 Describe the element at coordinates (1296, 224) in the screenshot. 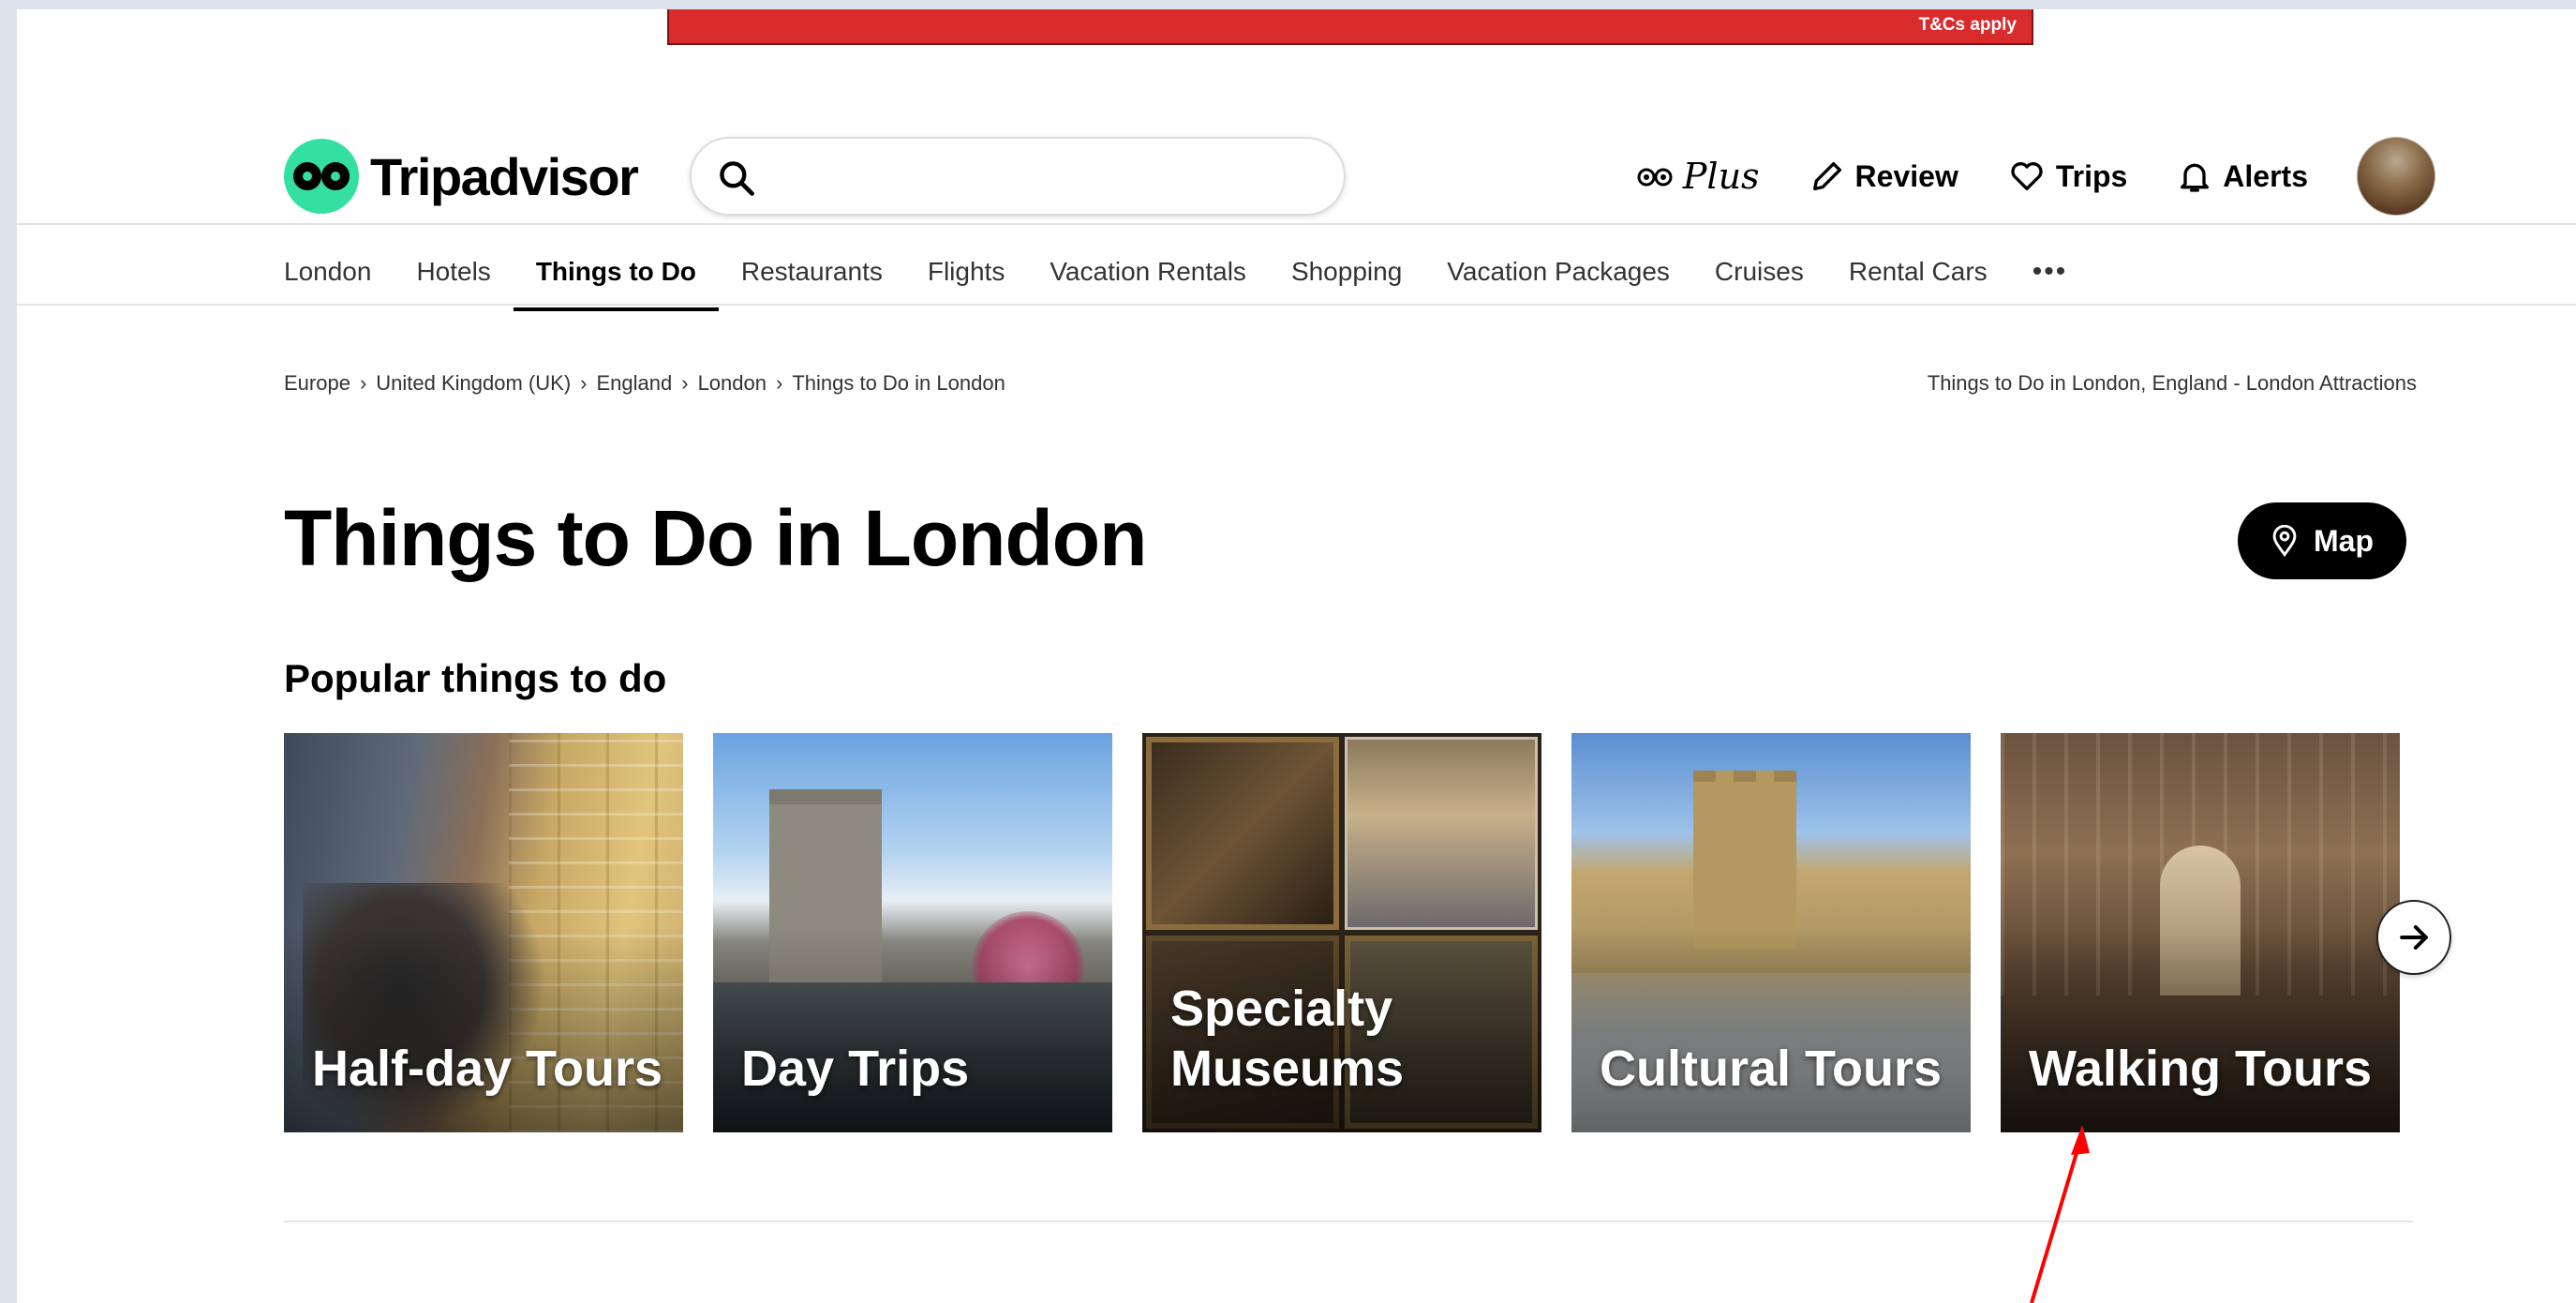

I see `header-divider` at that location.